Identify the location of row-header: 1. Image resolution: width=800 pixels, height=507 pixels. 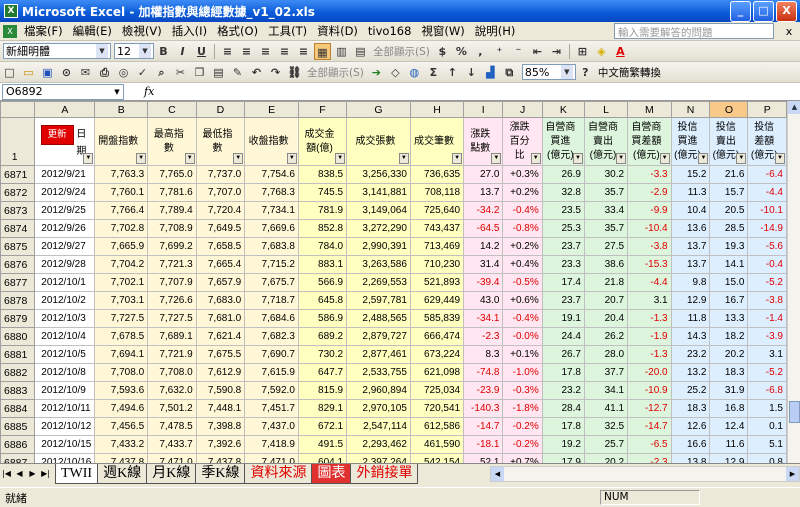
(18, 141).